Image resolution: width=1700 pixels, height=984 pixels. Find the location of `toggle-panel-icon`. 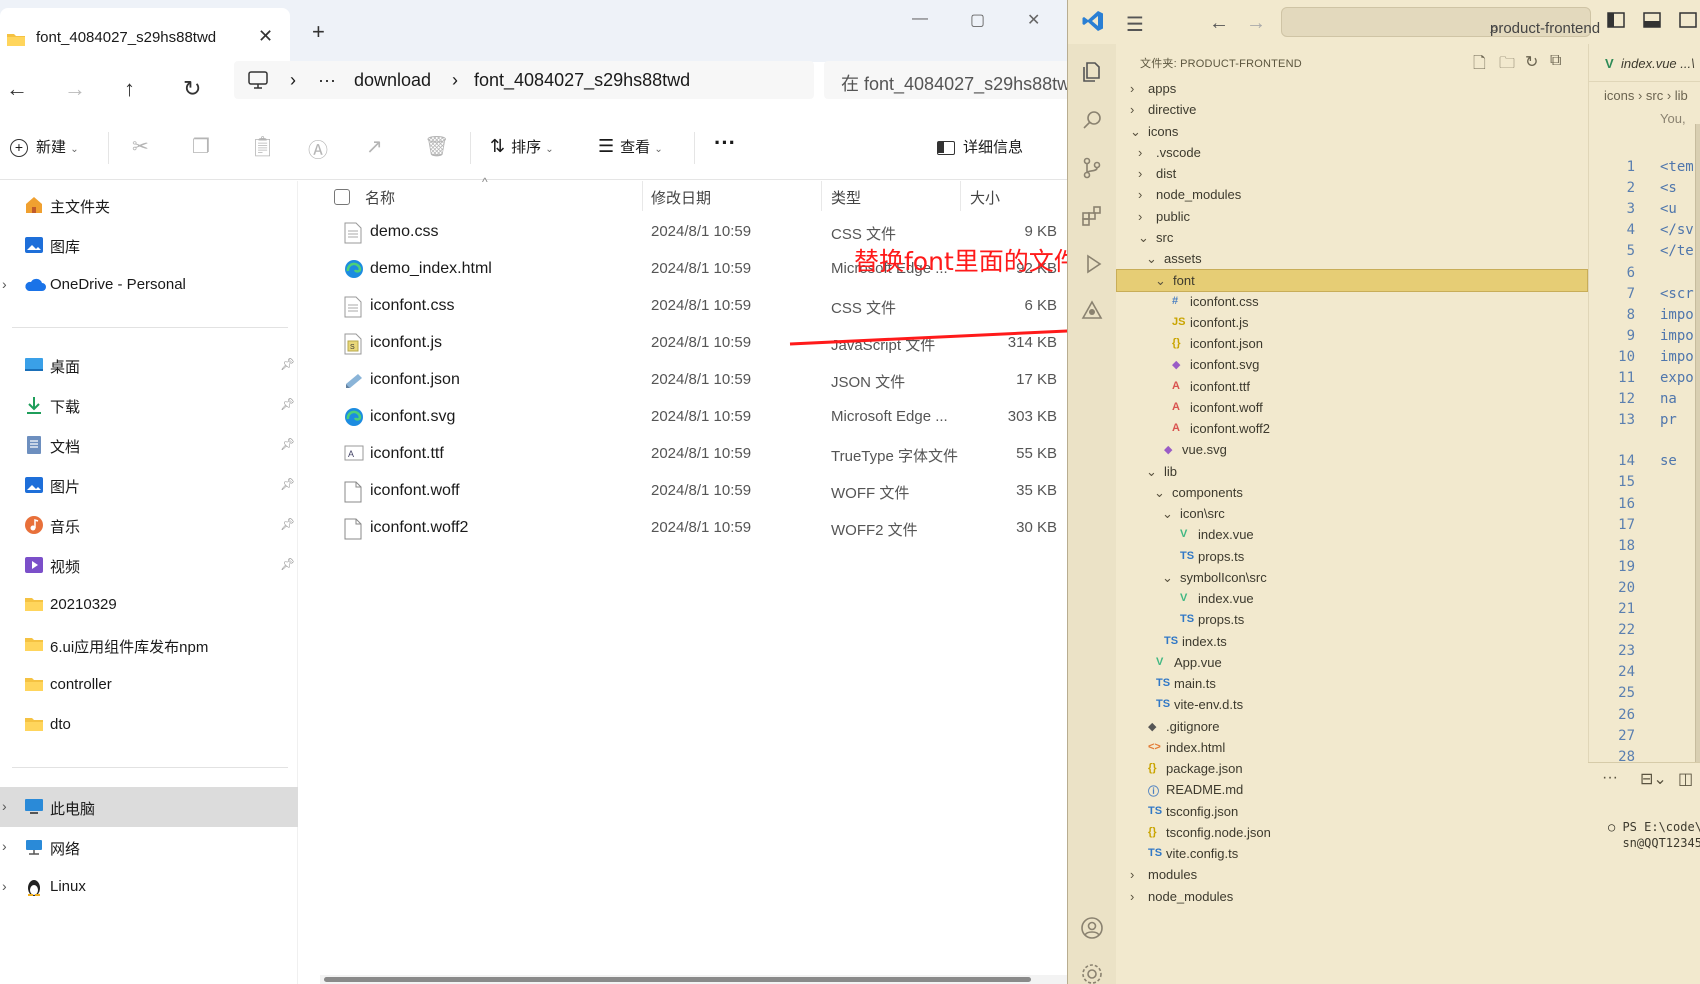

toggle-panel-icon is located at coordinates (1652, 23).